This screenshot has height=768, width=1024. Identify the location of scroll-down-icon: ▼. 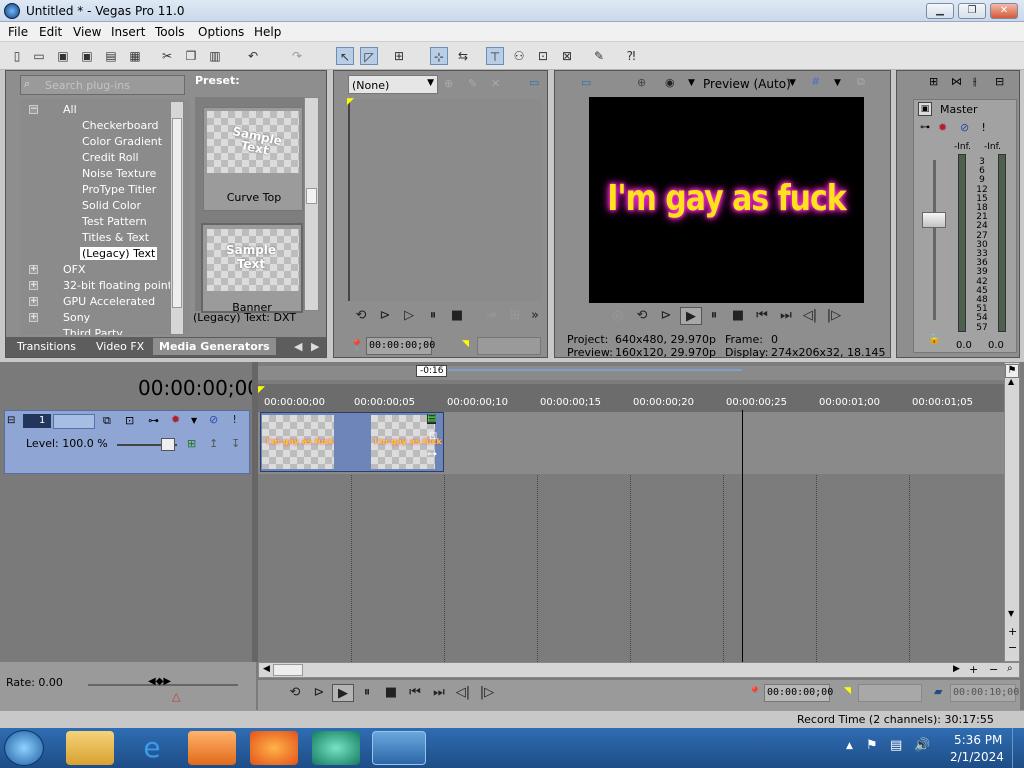
(1011, 613).